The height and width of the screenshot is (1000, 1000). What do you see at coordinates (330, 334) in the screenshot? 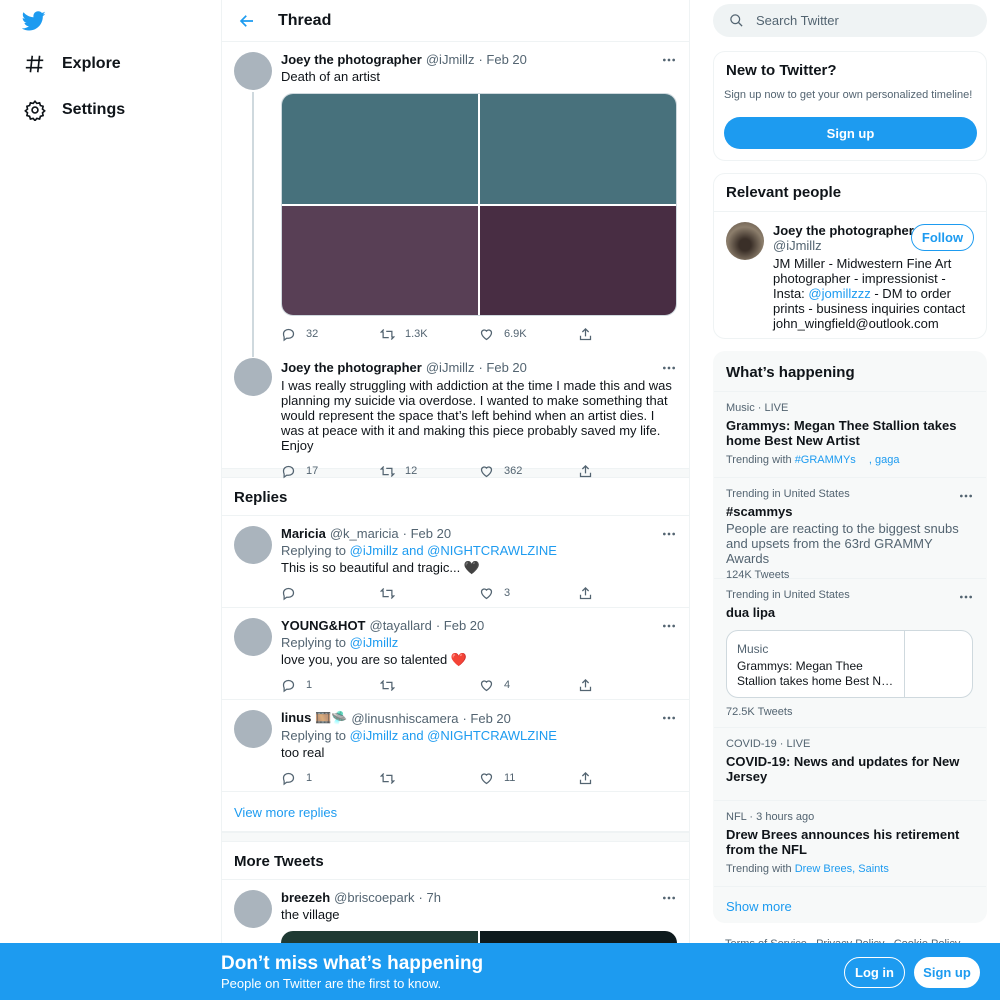
I see `reply-button: 32` at bounding box center [330, 334].